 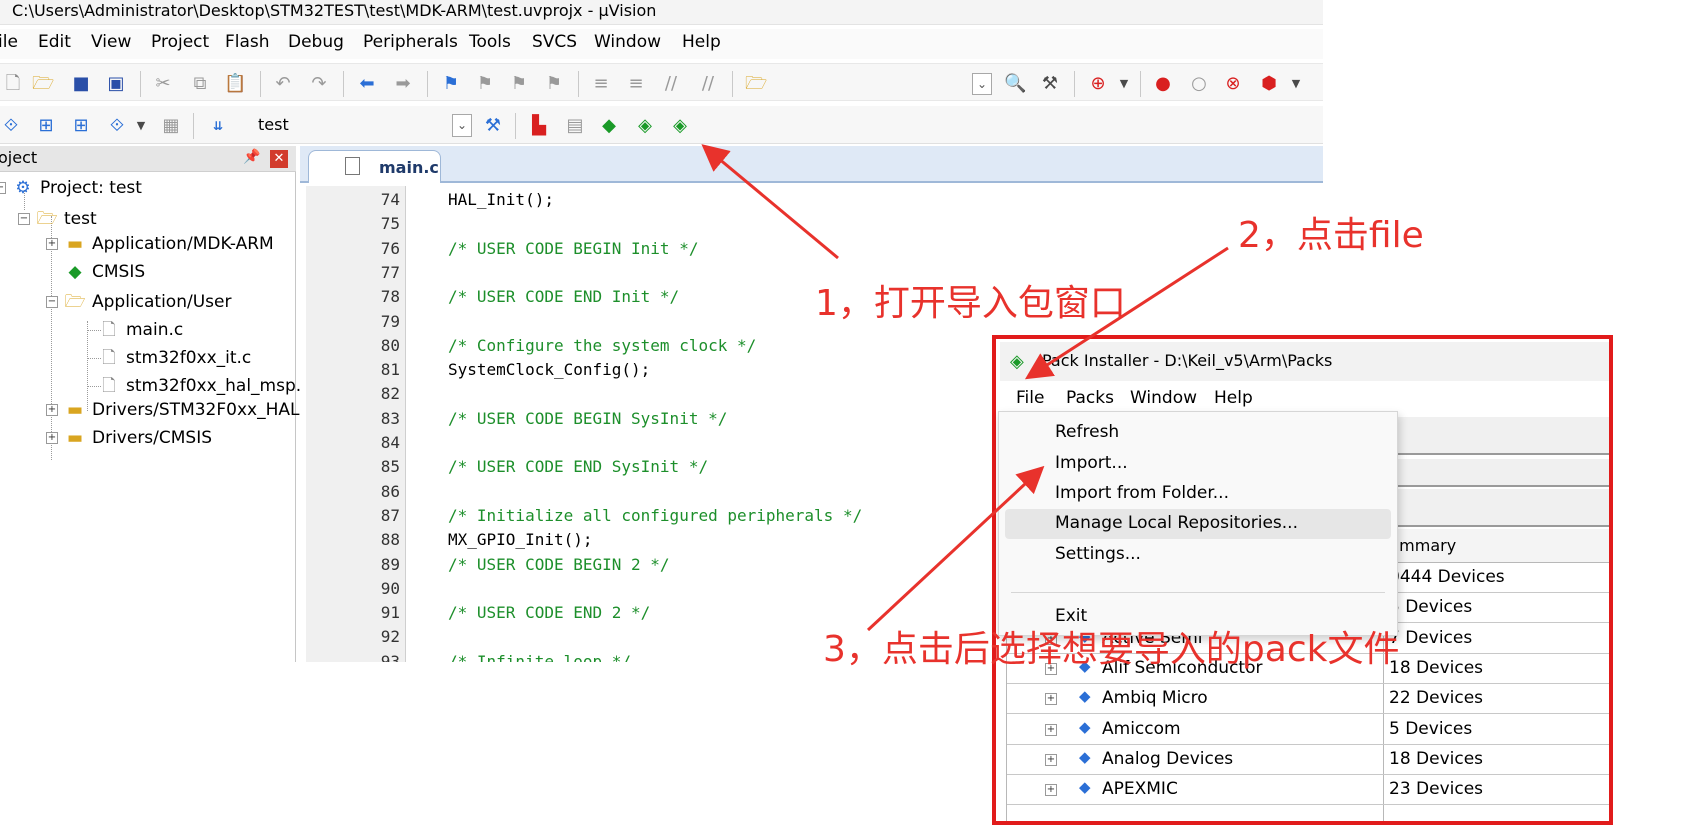 I want to click on menu-peripherals: Peripherals, so click(x=410, y=42).